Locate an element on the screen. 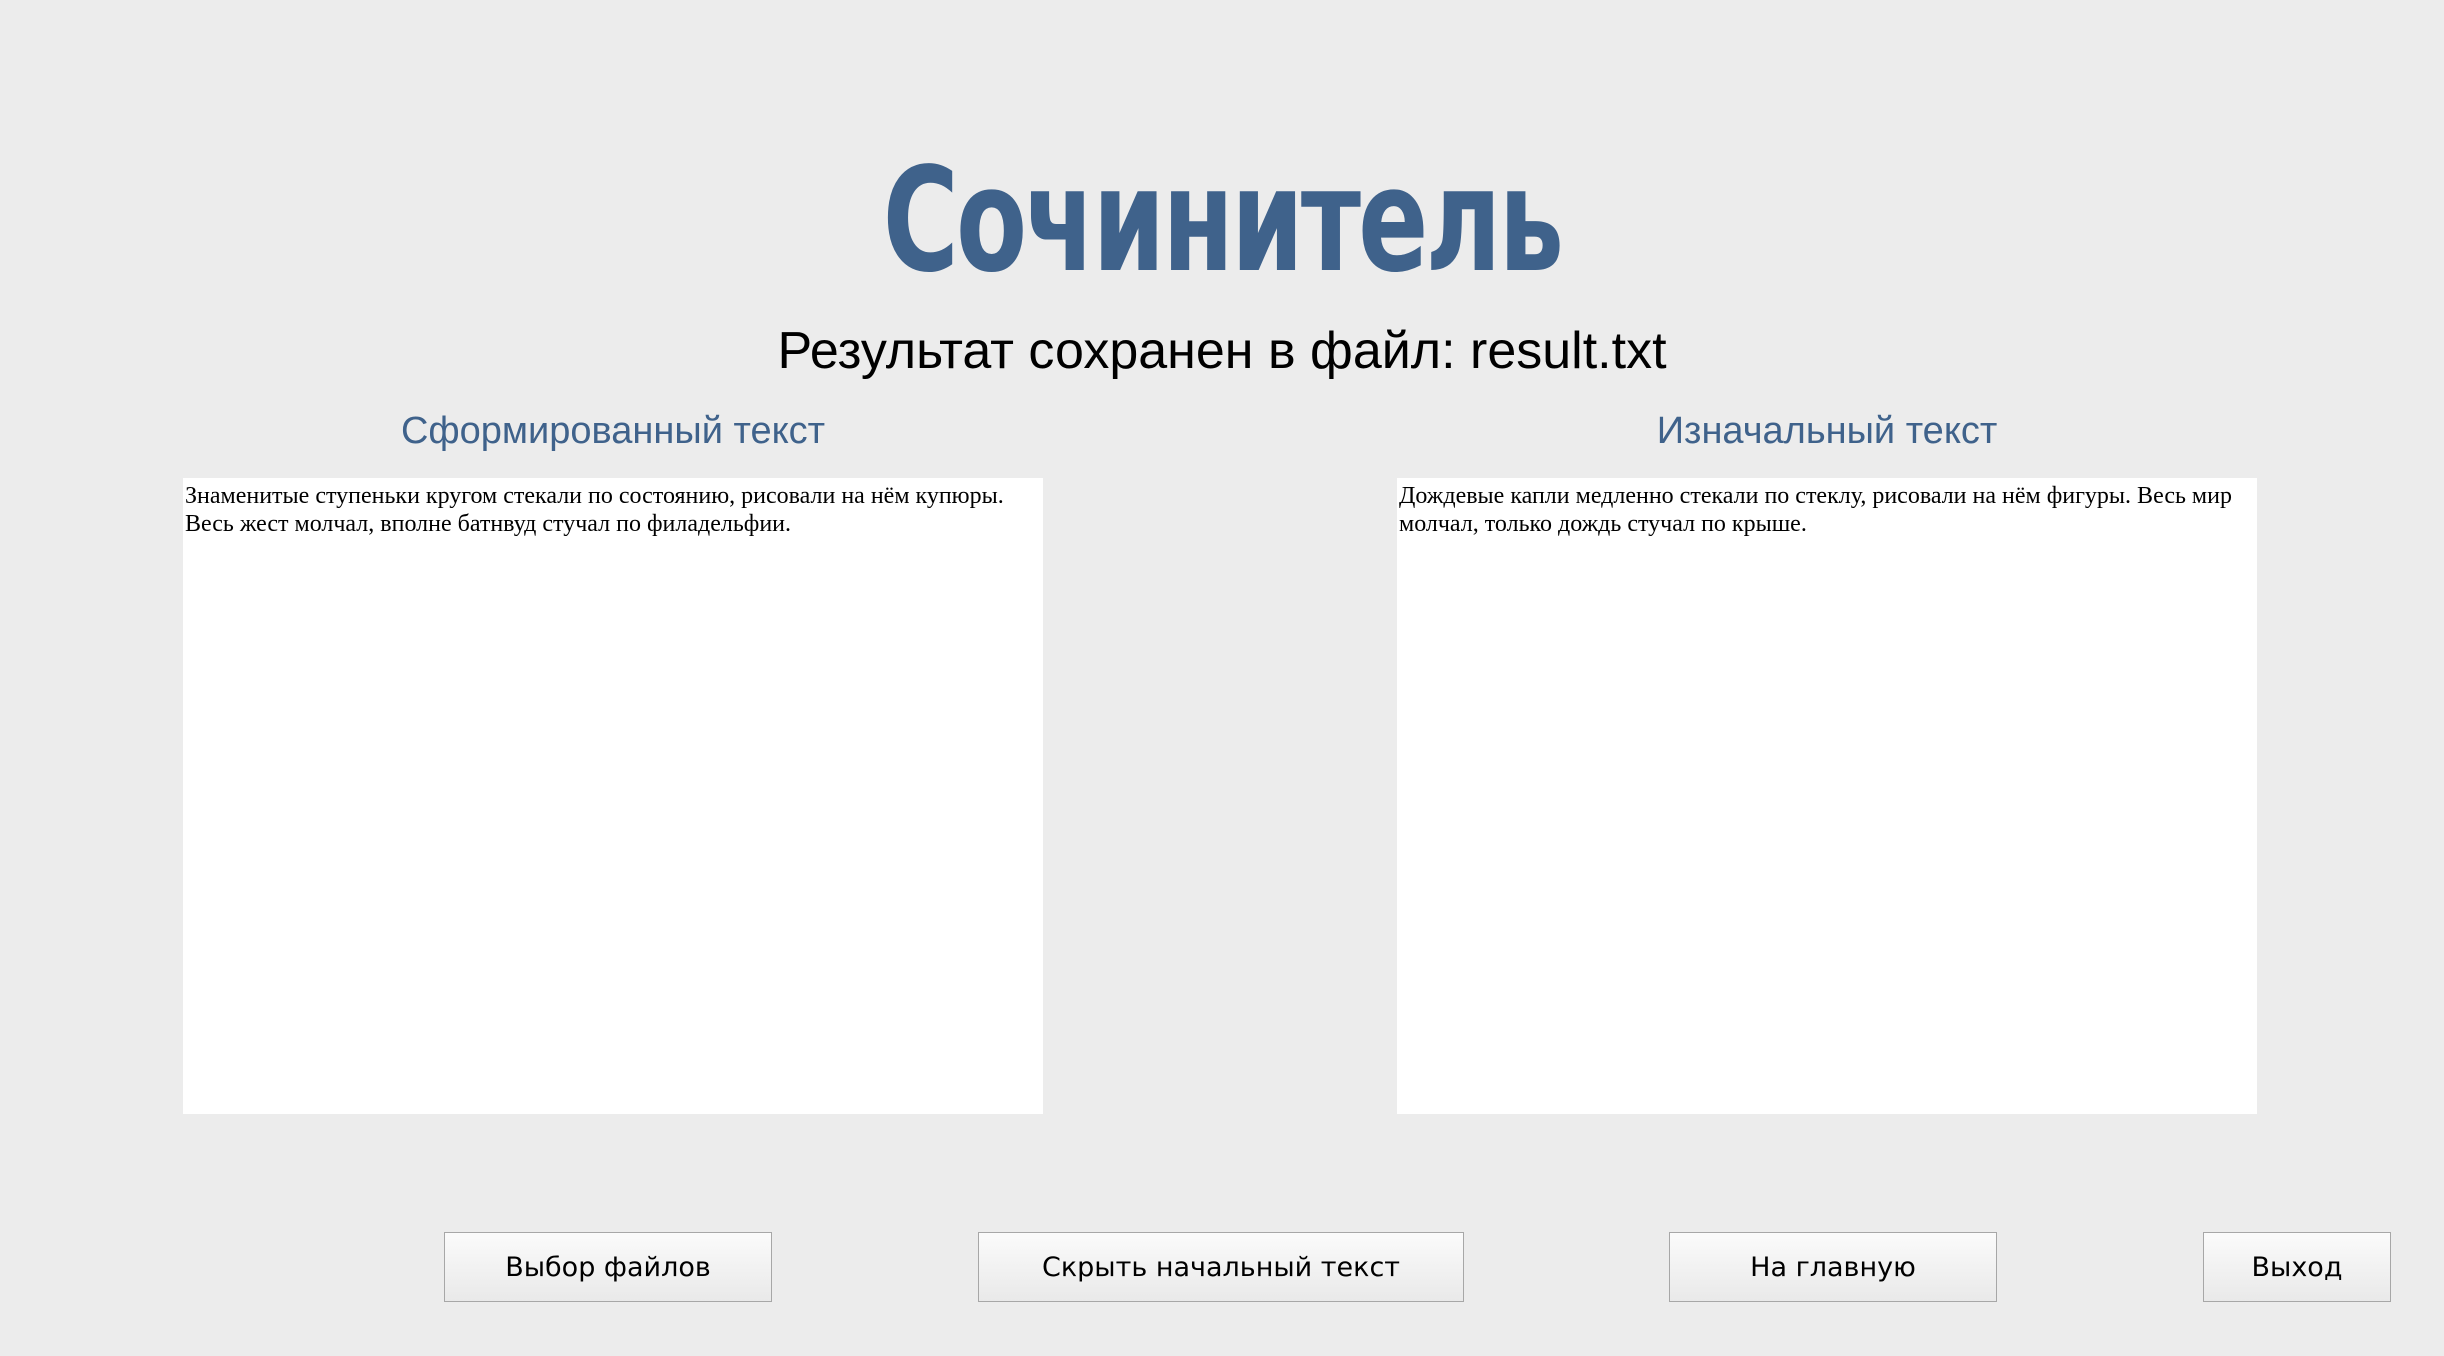 Image resolution: width=2444 pixels, height=1356 pixels. home-button: На главную is located at coordinates (1833, 1267).